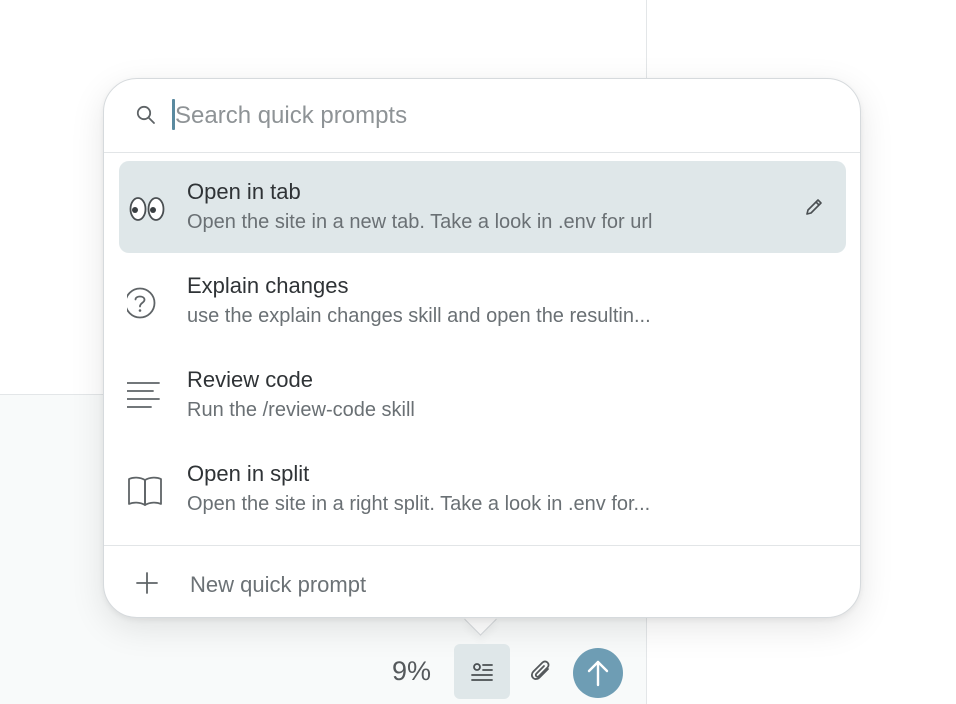  Describe the element at coordinates (143, 395) in the screenshot. I see `align-left-icon` at that location.